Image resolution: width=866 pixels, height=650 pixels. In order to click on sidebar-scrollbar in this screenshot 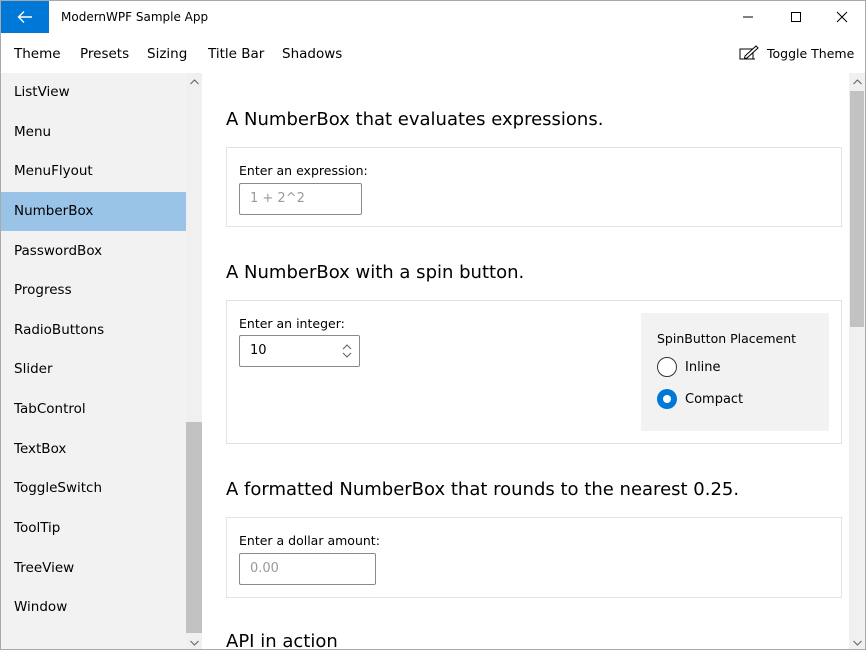, I will do `click(194, 361)`.